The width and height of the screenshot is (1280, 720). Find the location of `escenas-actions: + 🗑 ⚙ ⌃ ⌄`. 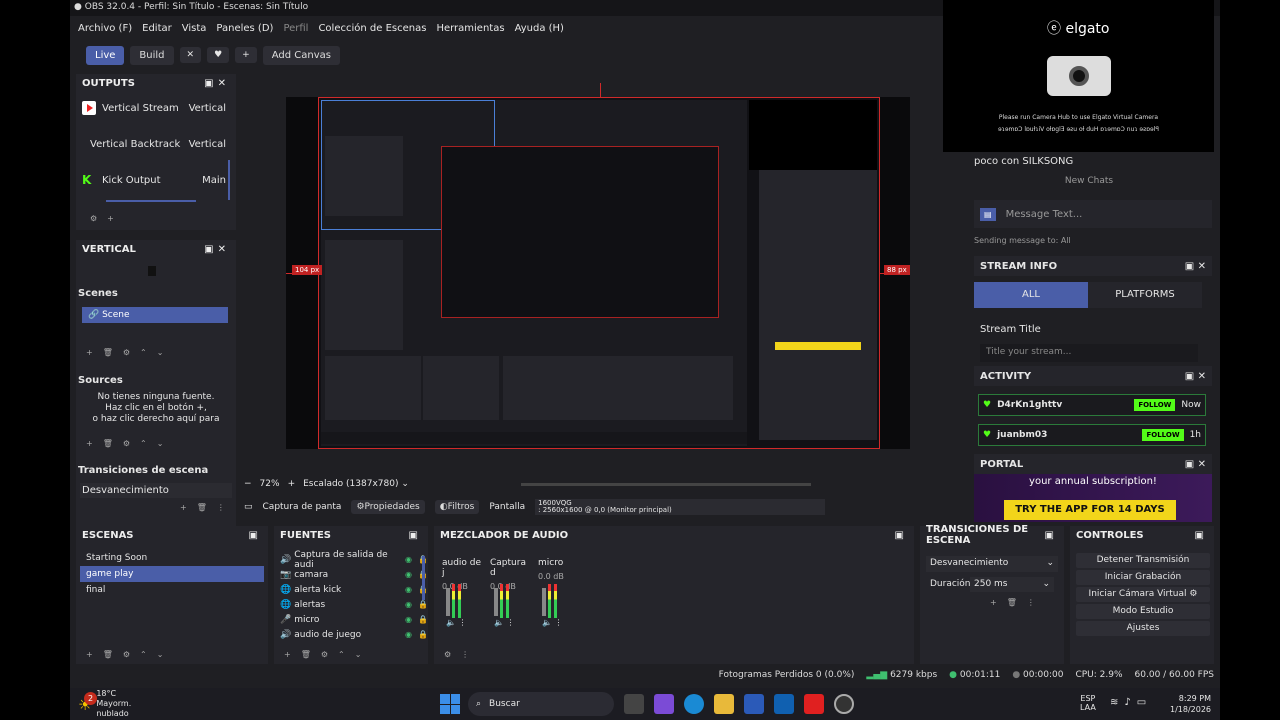

escenas-actions: + 🗑 ⚙ ⌃ ⌄ is located at coordinates (119, 654).